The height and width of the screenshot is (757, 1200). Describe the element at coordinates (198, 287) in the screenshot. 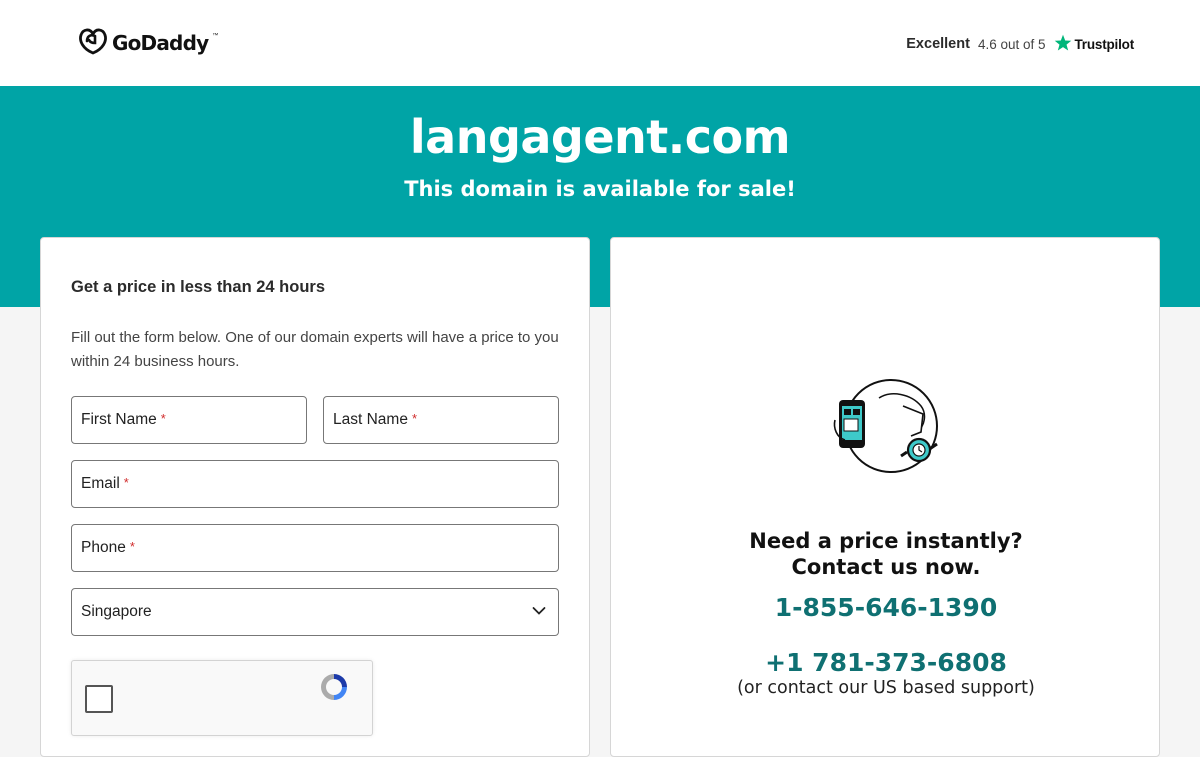

I see `form-title: Get a price in less than 24 hours` at that location.